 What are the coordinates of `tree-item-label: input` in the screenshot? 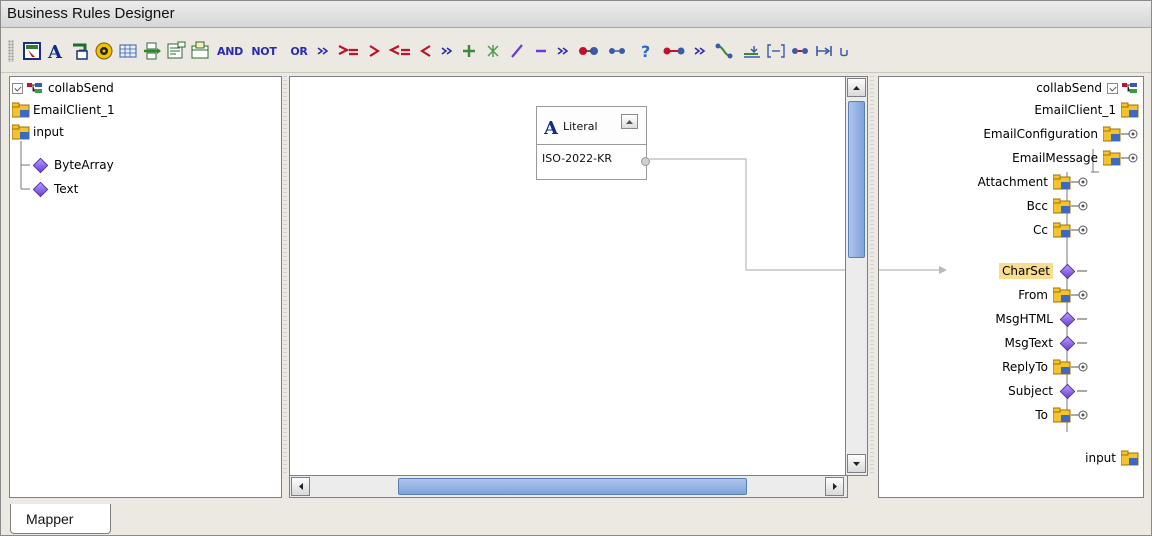 It's located at (48, 132).